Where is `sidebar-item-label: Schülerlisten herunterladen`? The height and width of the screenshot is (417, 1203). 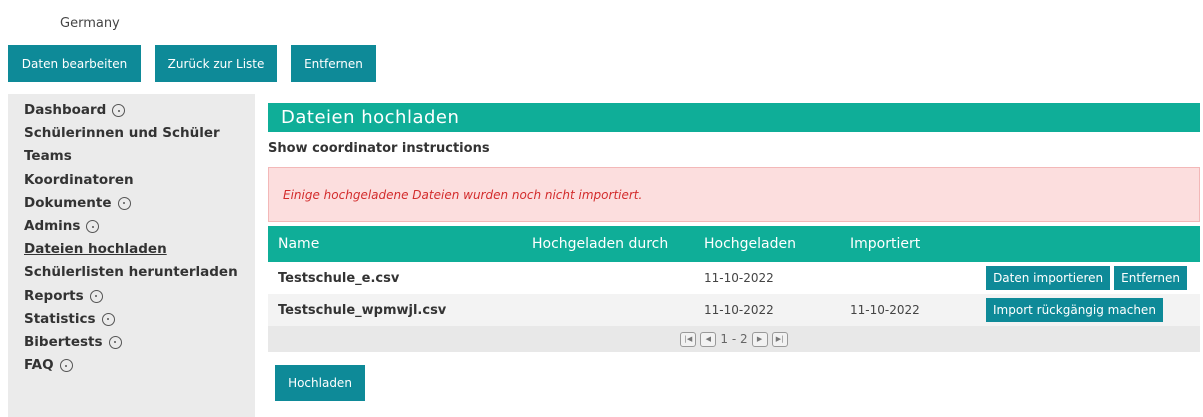 sidebar-item-label: Schülerlisten herunterladen is located at coordinates (131, 272).